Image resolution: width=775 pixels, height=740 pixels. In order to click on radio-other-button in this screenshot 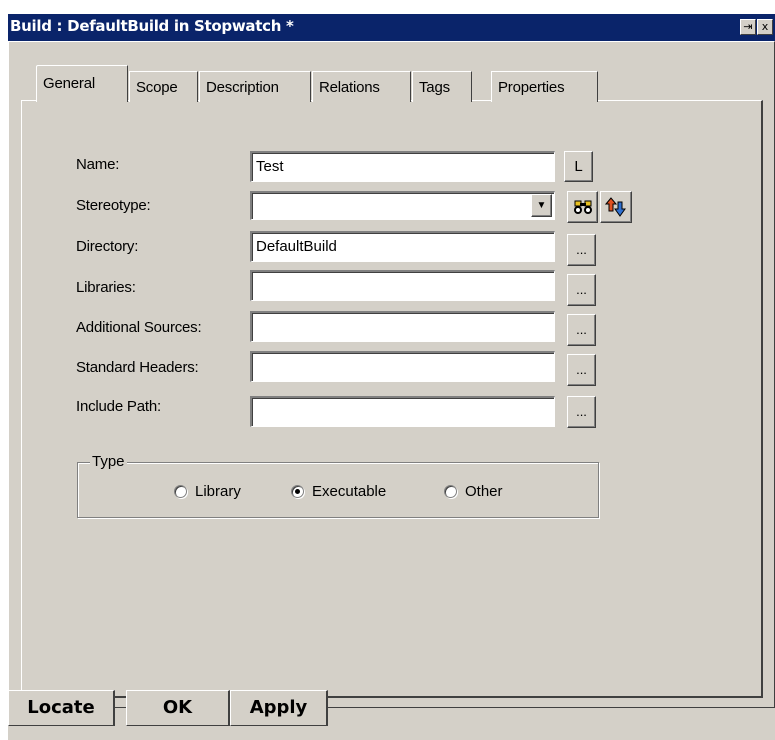, I will do `click(450, 491)`.